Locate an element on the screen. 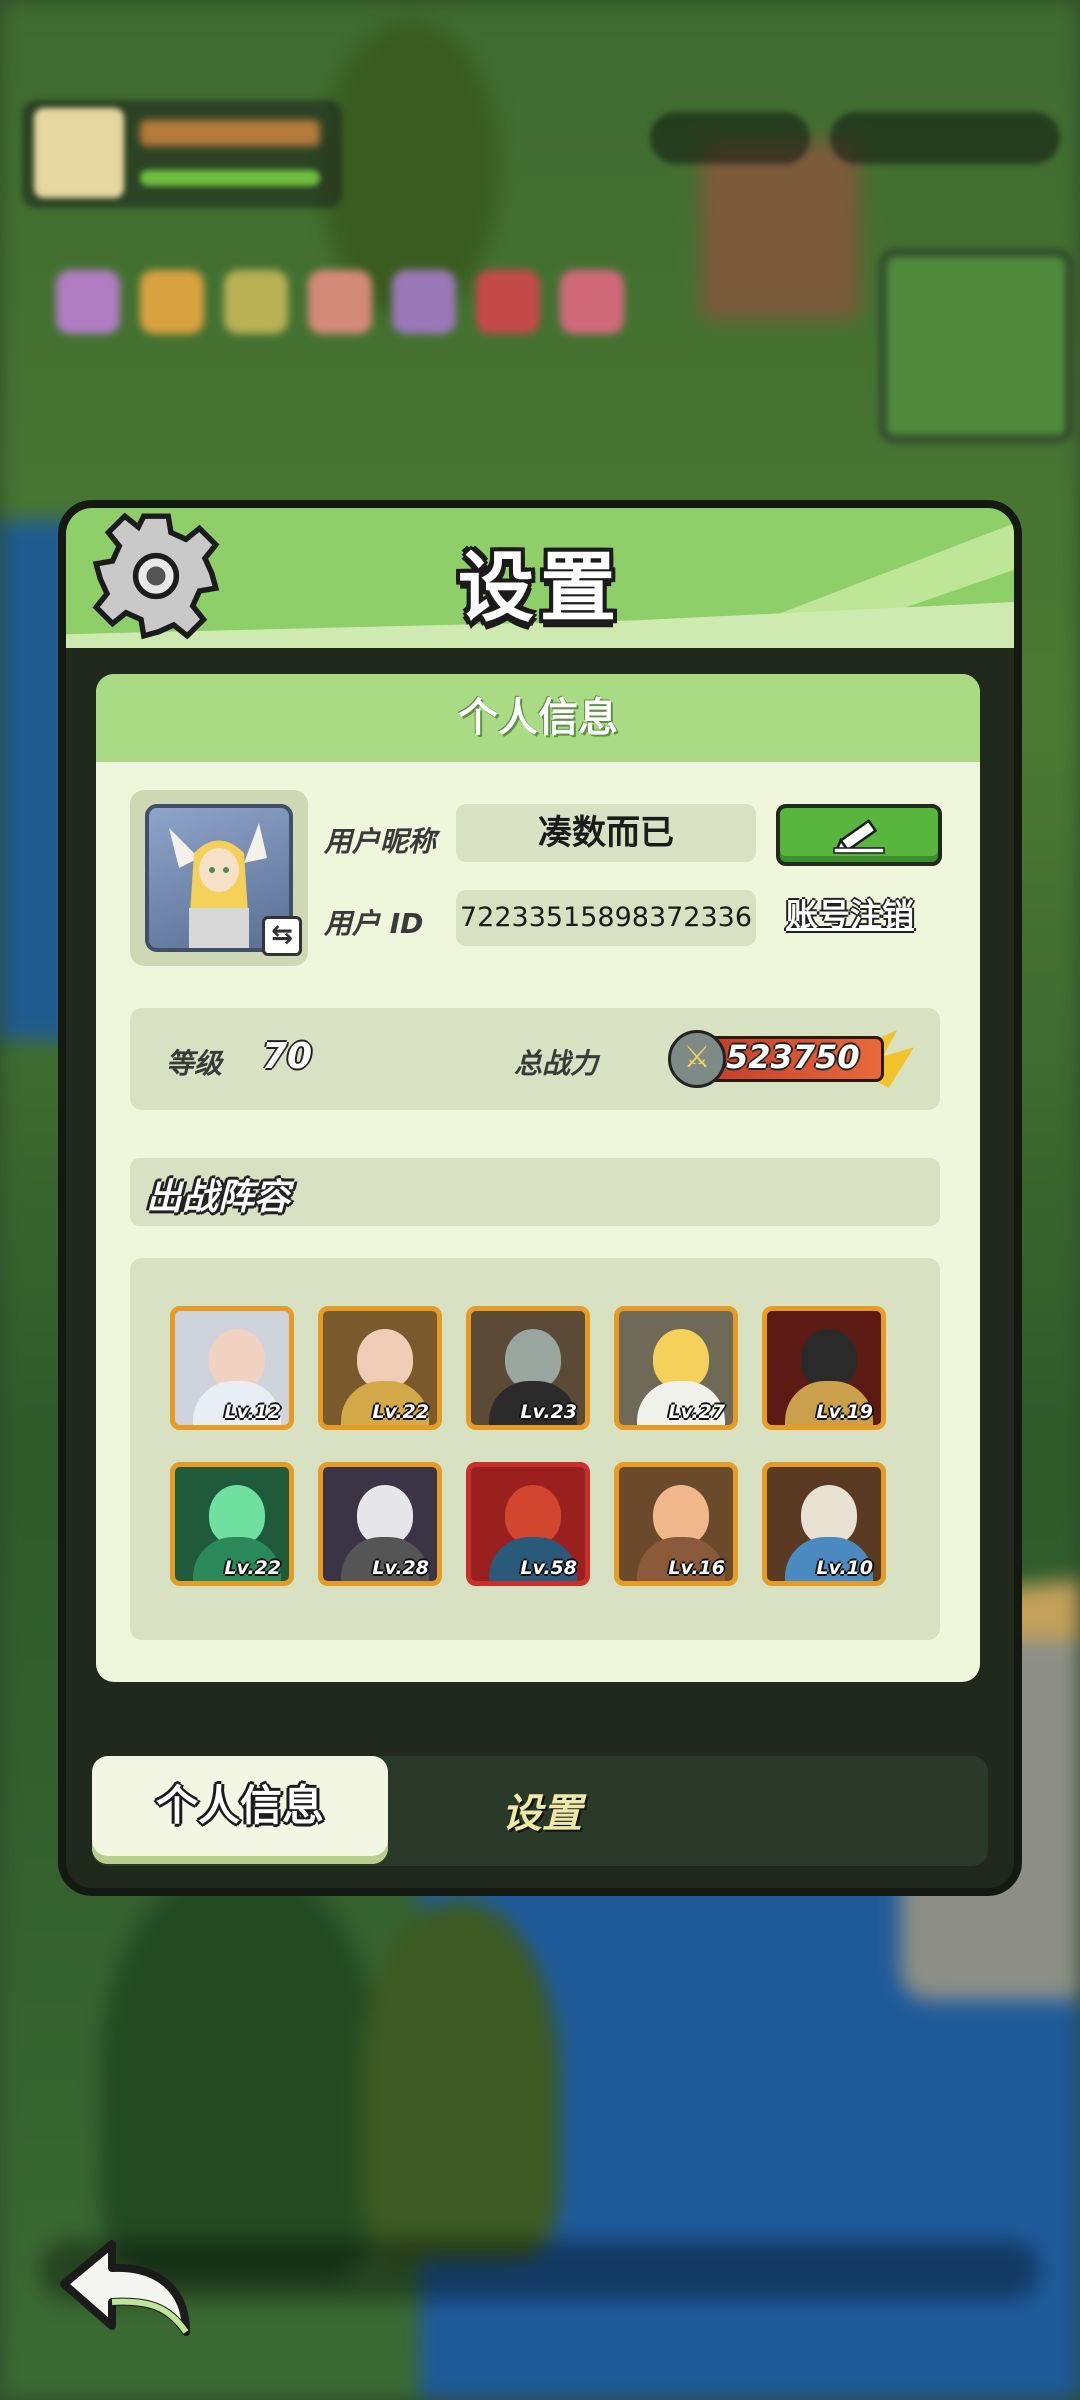 This screenshot has width=1080, height=2400. stats-bar: 等级 70 总战力 ⚔ 523750 is located at coordinates (535, 1059).